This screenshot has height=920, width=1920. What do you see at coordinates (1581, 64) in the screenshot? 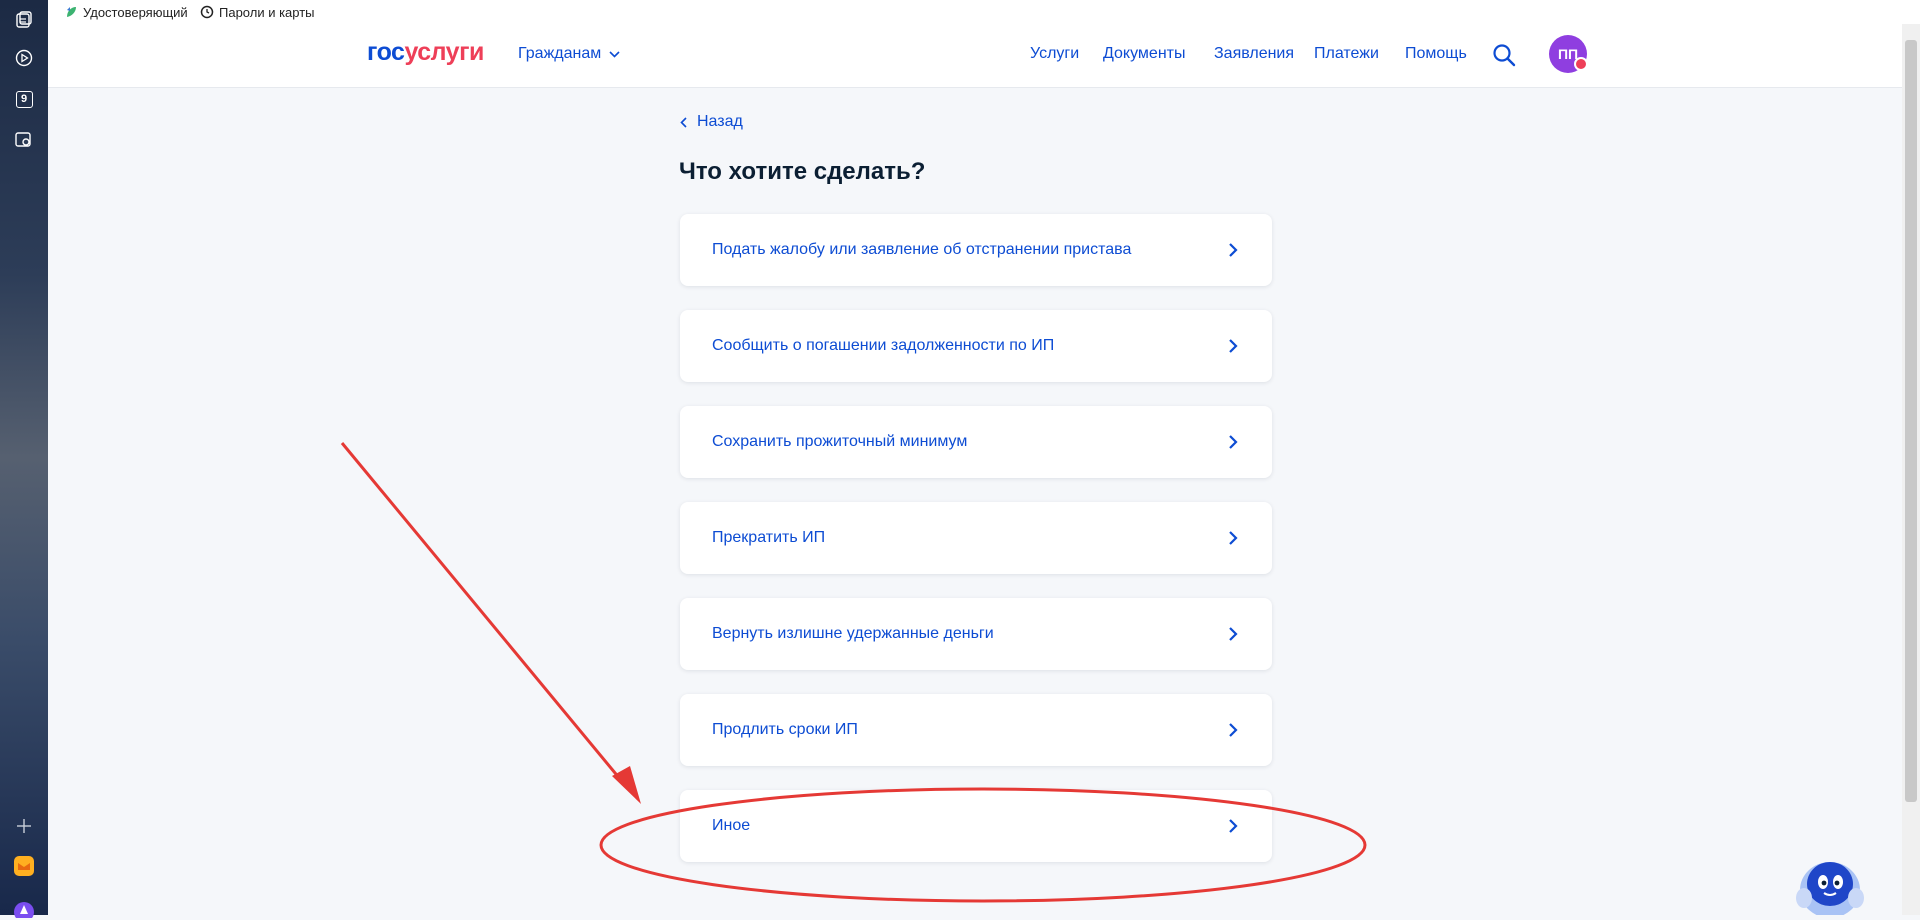
I see `notification-dot` at bounding box center [1581, 64].